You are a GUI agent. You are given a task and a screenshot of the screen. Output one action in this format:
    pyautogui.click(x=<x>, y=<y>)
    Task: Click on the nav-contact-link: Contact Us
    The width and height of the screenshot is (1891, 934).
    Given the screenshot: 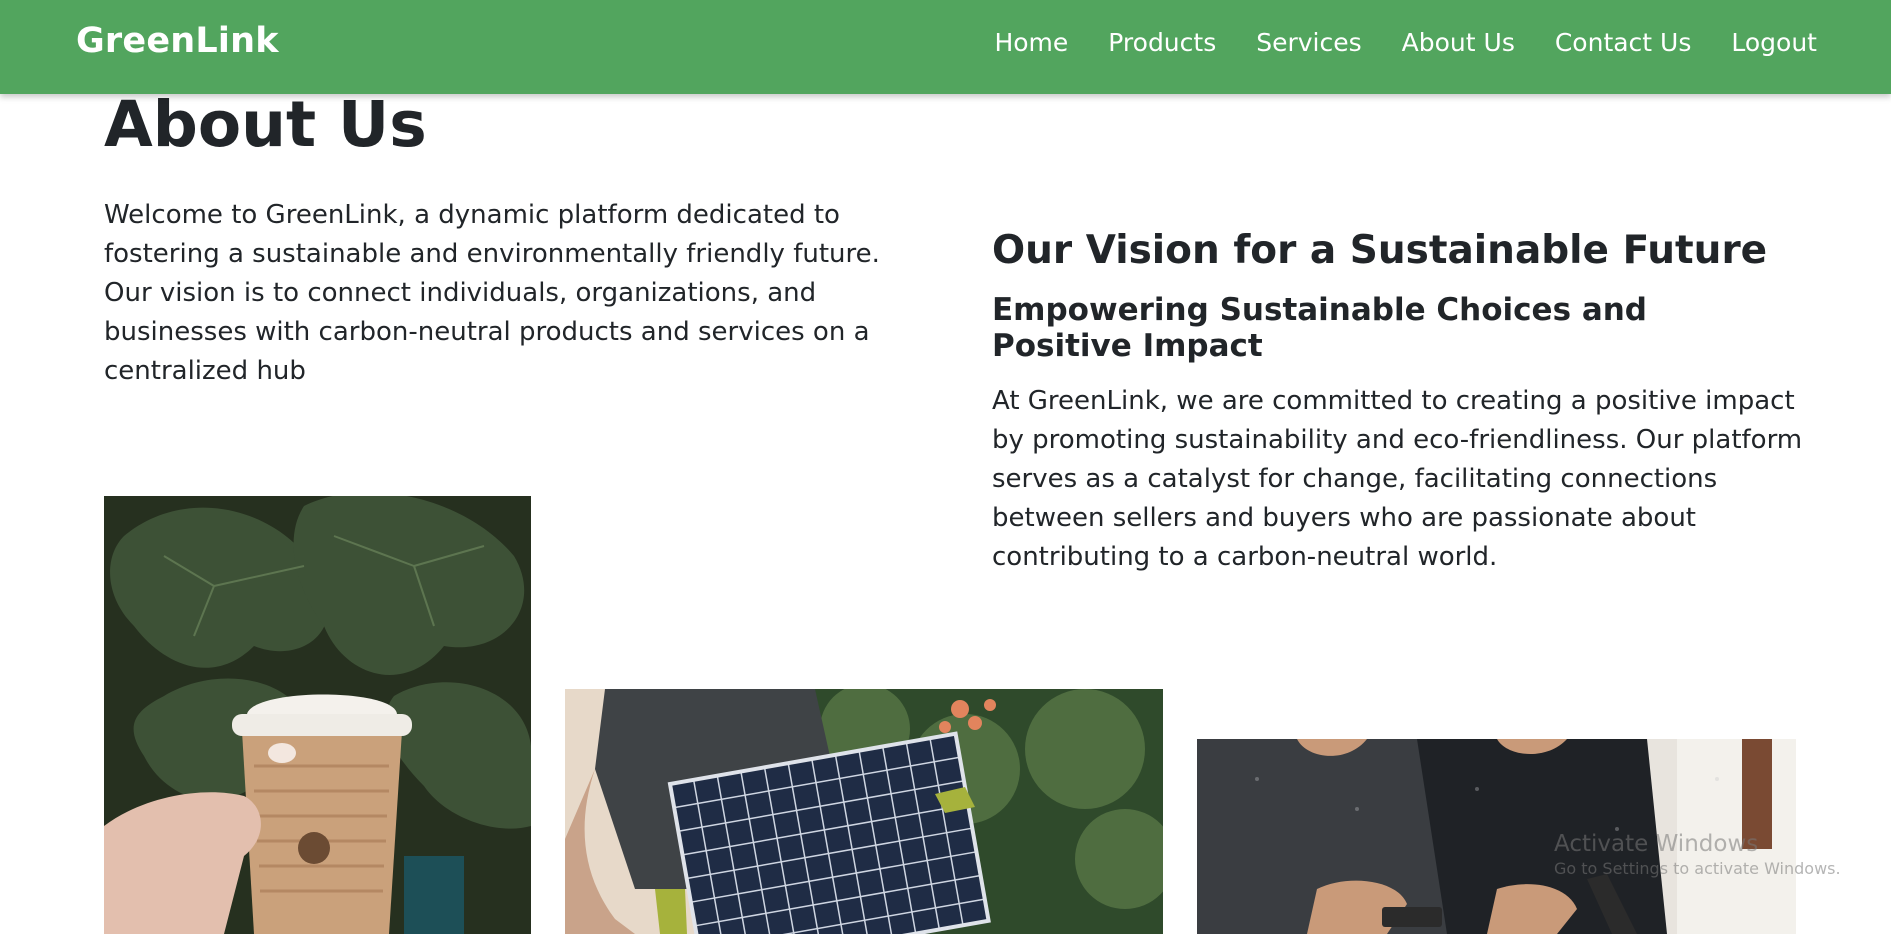 What is the action you would take?
    pyautogui.click(x=1623, y=42)
    